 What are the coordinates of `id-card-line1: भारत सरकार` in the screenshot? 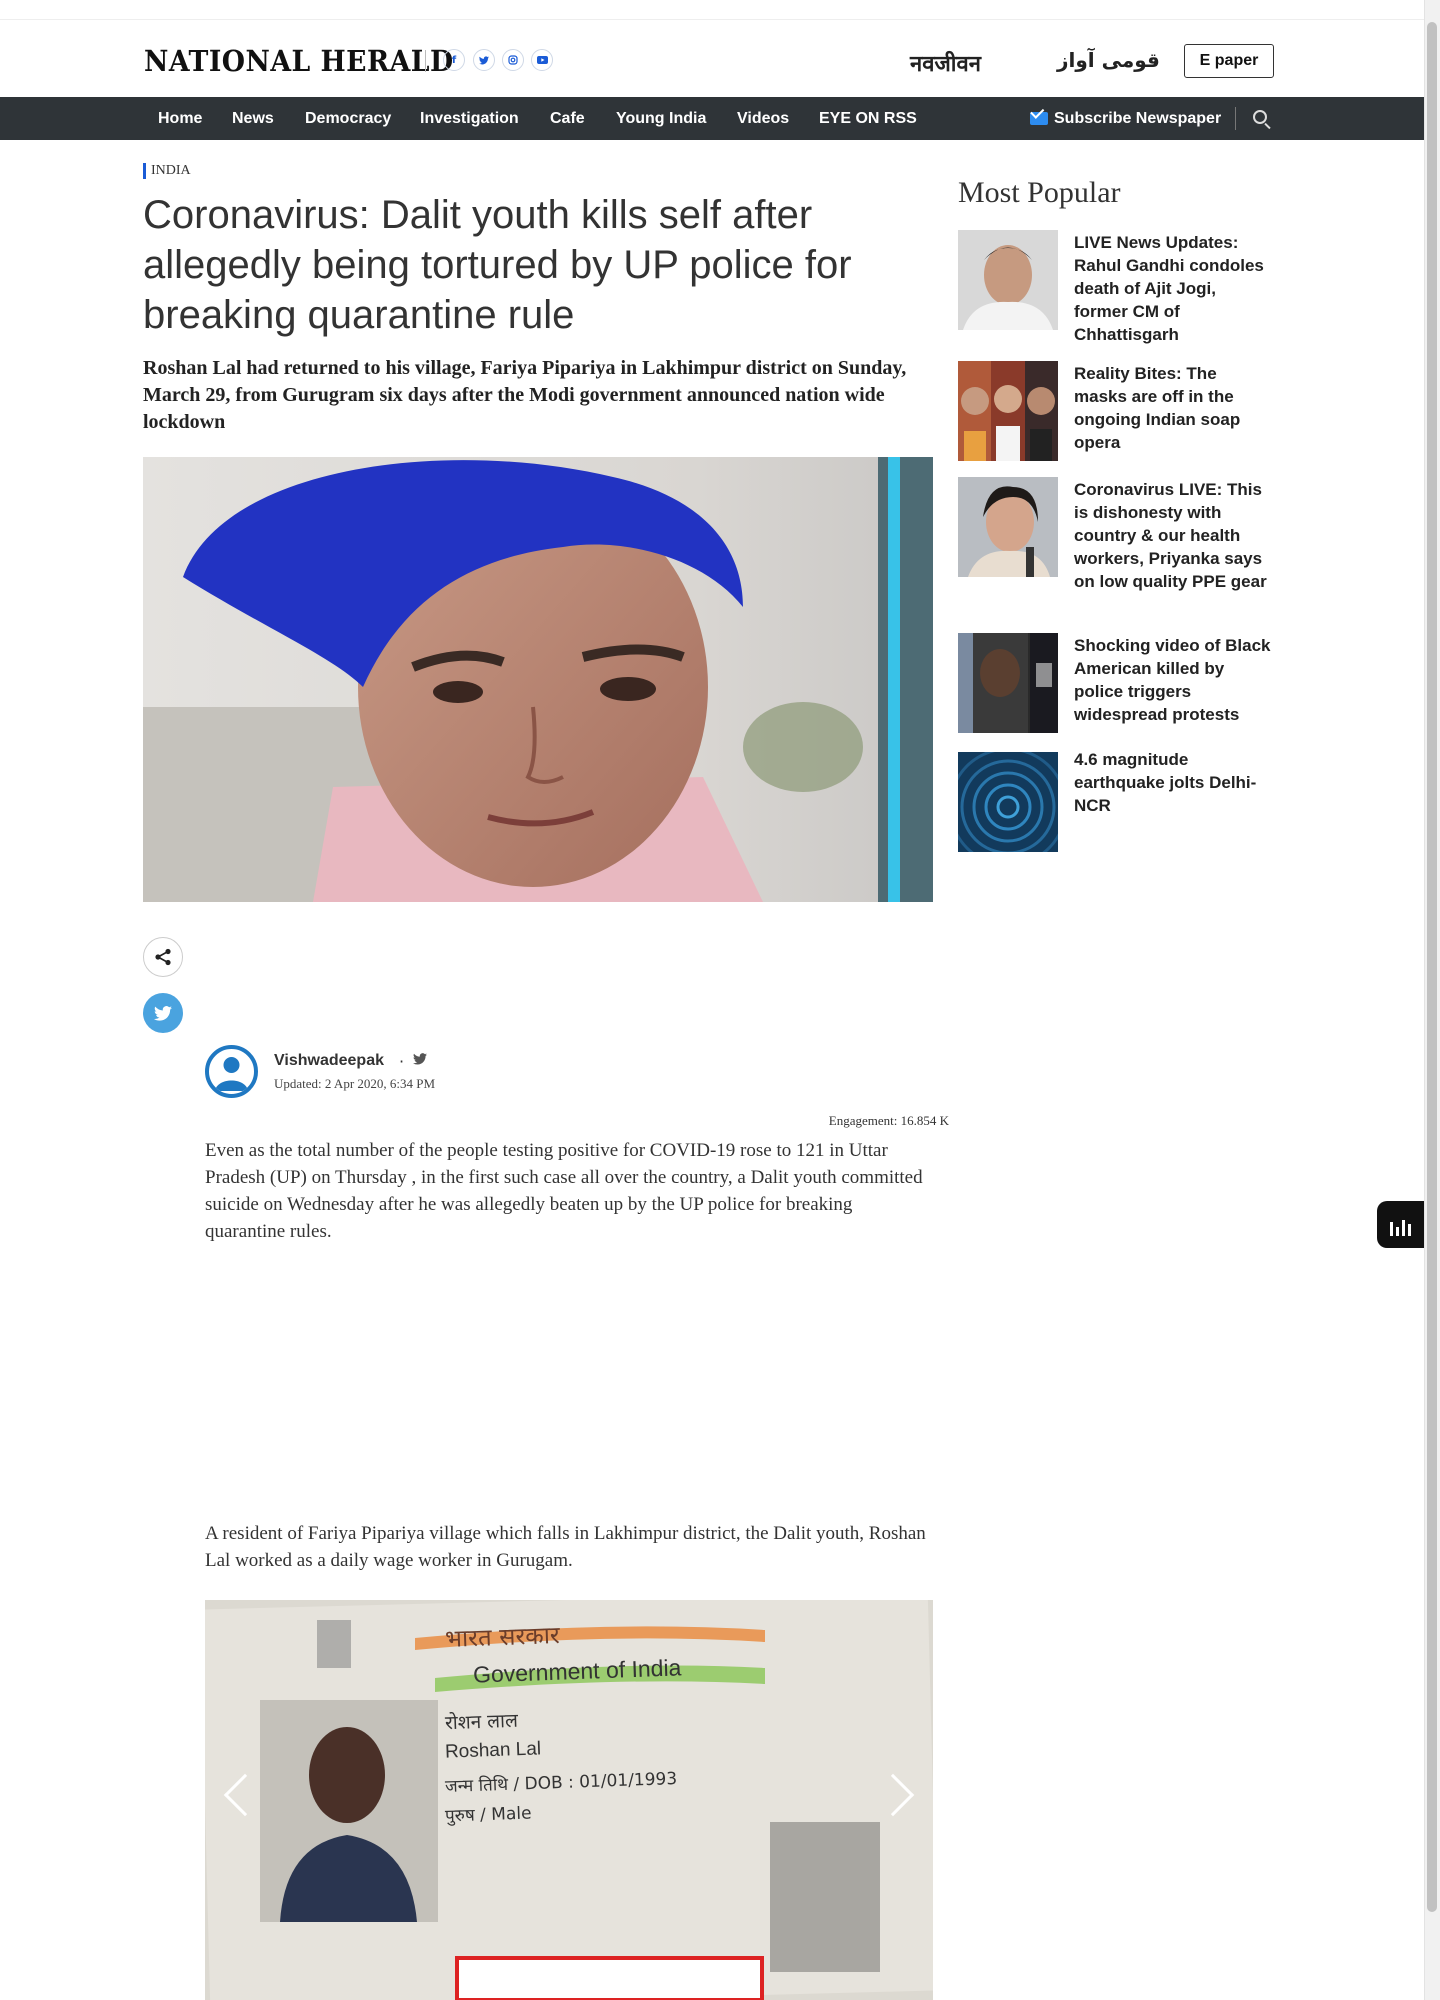 It's located at (502, 1637).